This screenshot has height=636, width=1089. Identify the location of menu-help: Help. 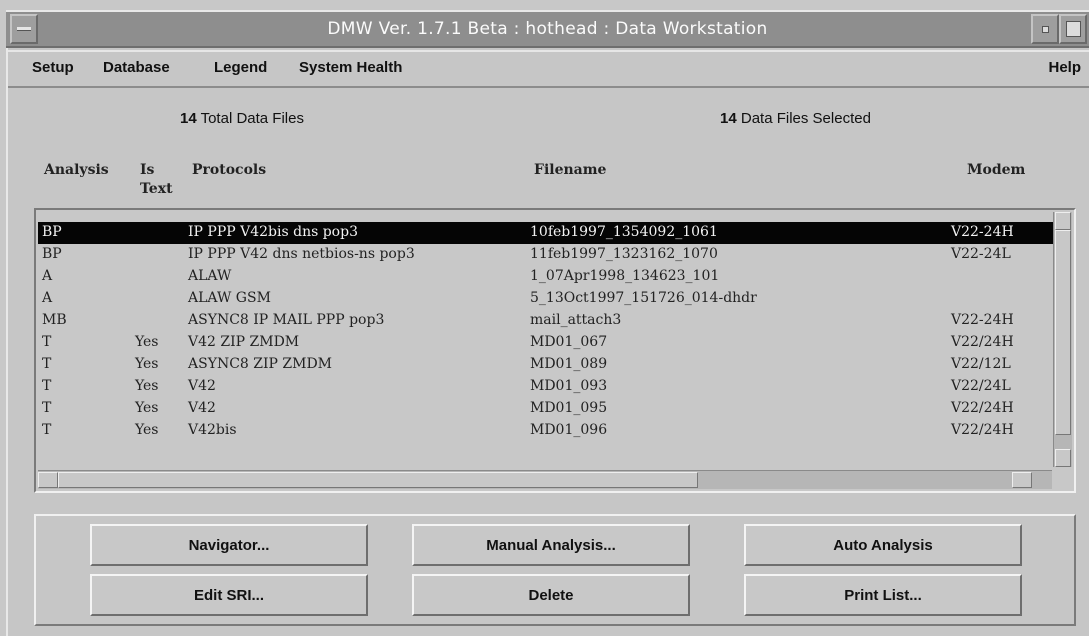
(1064, 67).